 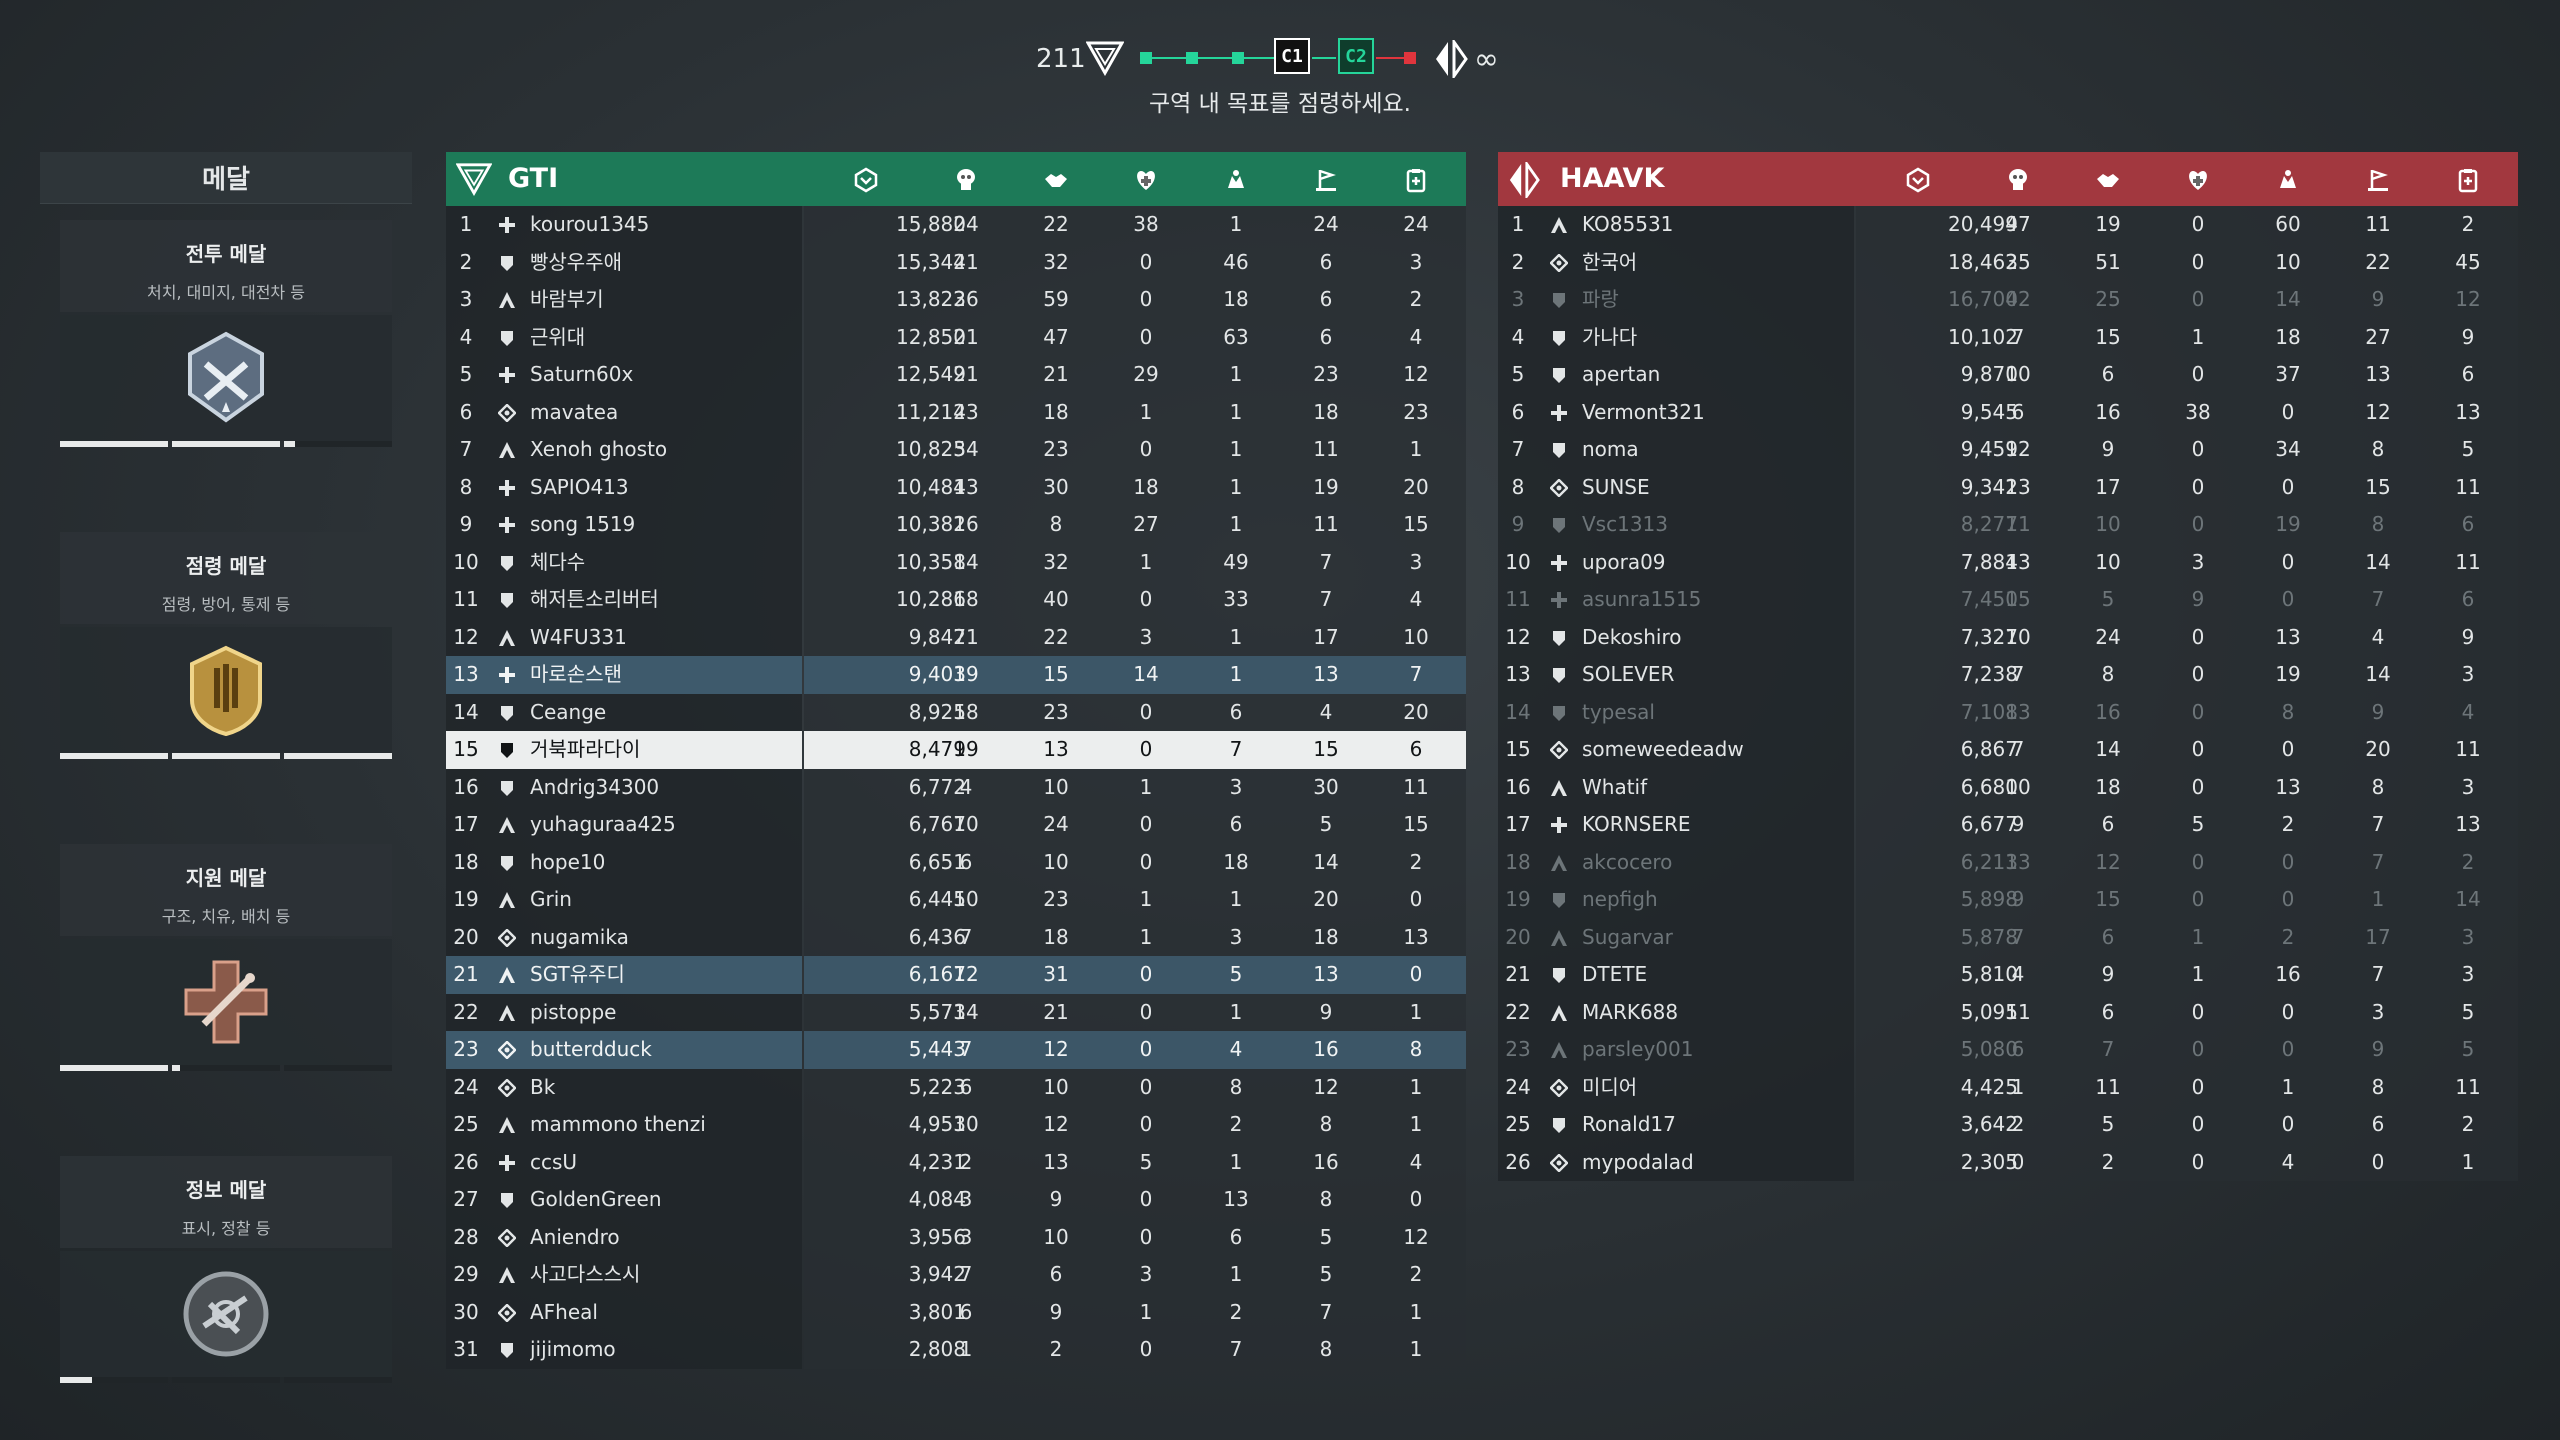 I want to click on player-row: 17 yuhaguraa425 6,767 10 24 0 6 5 15, so click(x=956, y=825).